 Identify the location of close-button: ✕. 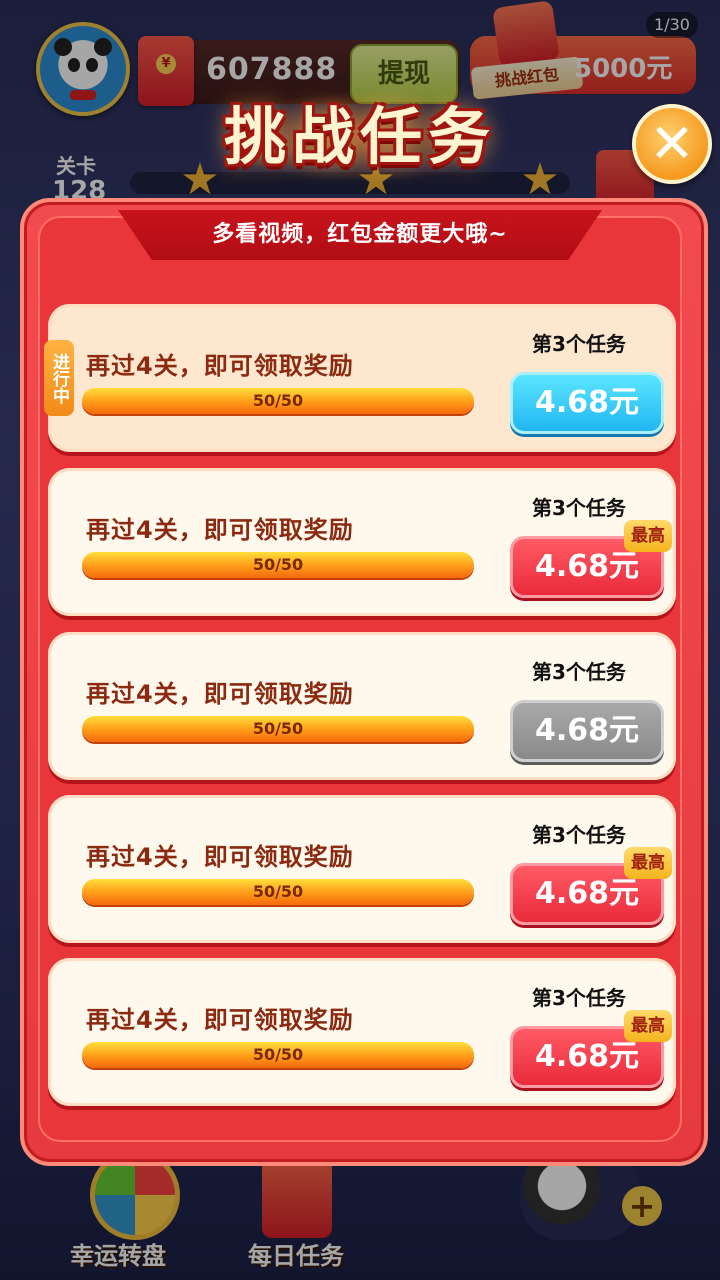
(672, 144).